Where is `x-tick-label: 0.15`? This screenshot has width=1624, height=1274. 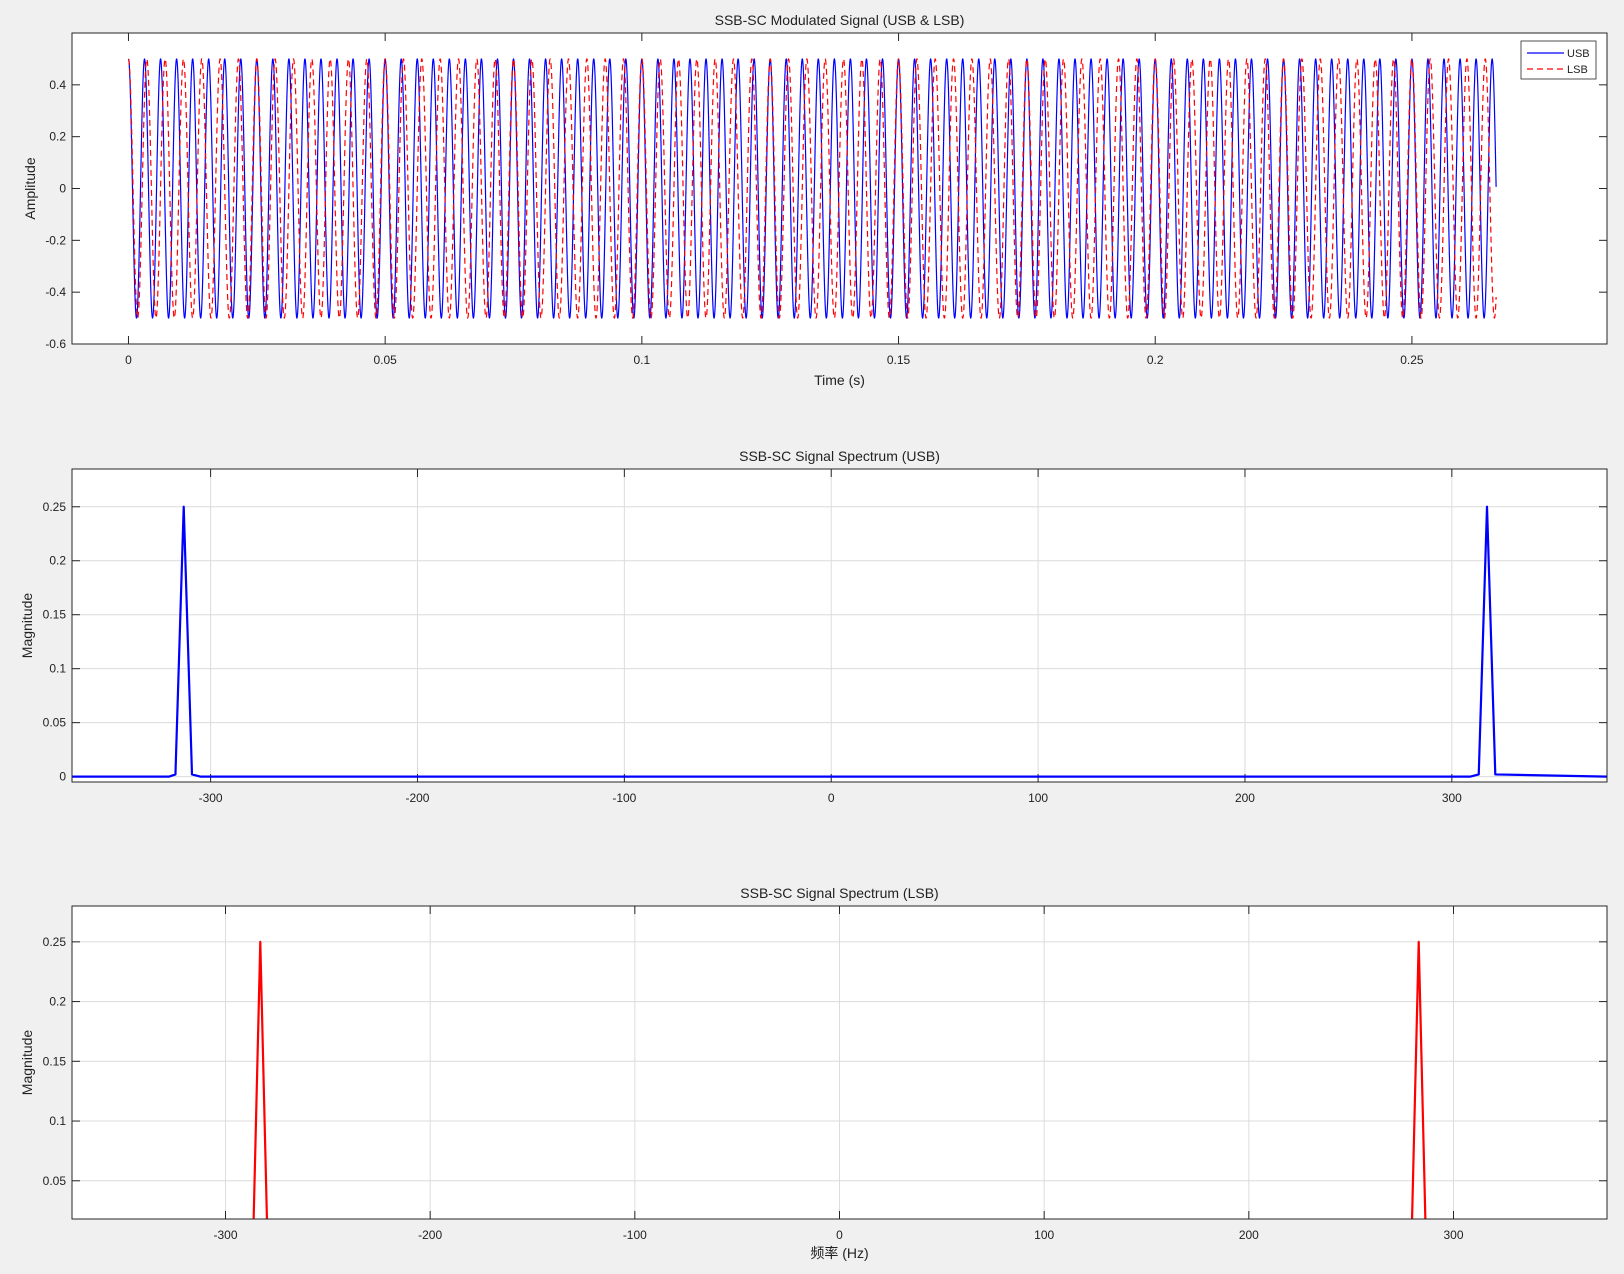
x-tick-label: 0.15 is located at coordinates (899, 360).